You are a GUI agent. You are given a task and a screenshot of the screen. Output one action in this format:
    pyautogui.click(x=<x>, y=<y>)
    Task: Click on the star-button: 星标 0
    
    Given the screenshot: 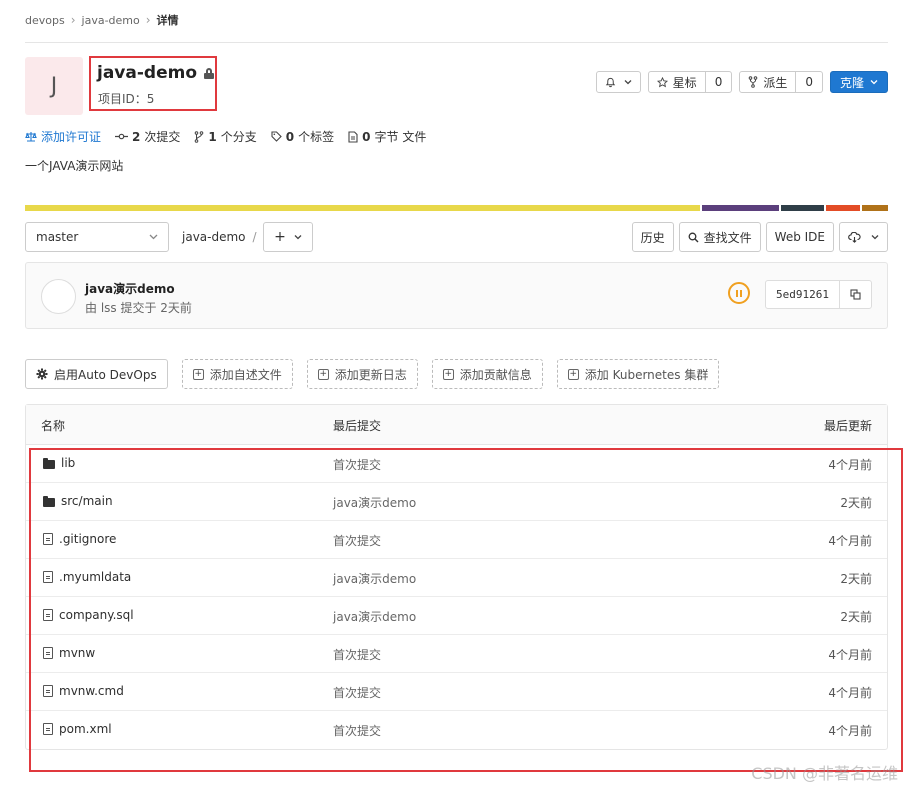 What is the action you would take?
    pyautogui.click(x=690, y=82)
    